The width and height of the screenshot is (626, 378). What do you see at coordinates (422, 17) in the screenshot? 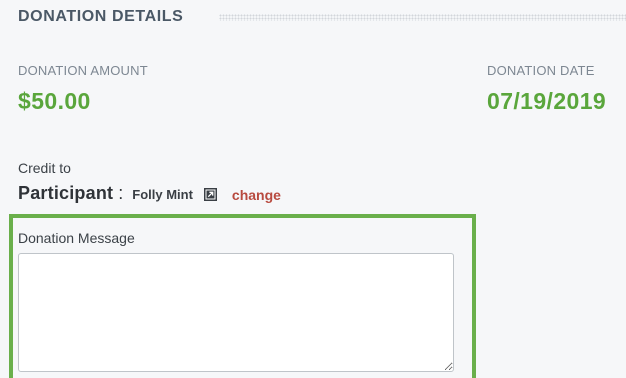
I see `section-divider` at bounding box center [422, 17].